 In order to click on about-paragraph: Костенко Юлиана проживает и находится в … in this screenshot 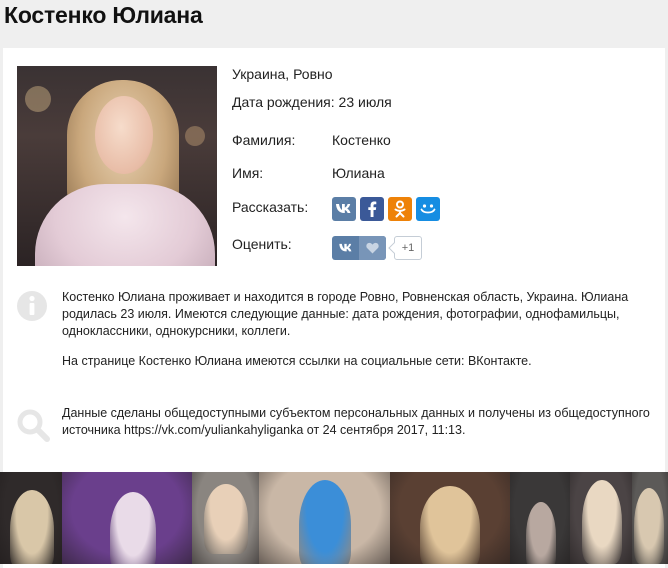, I will do `click(345, 314)`.